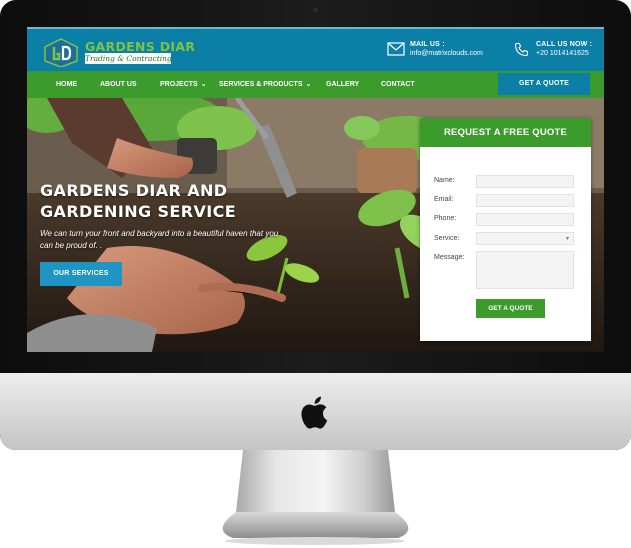 This screenshot has height=548, width=631. I want to click on nav-about-label: ABOUT US, so click(118, 84).